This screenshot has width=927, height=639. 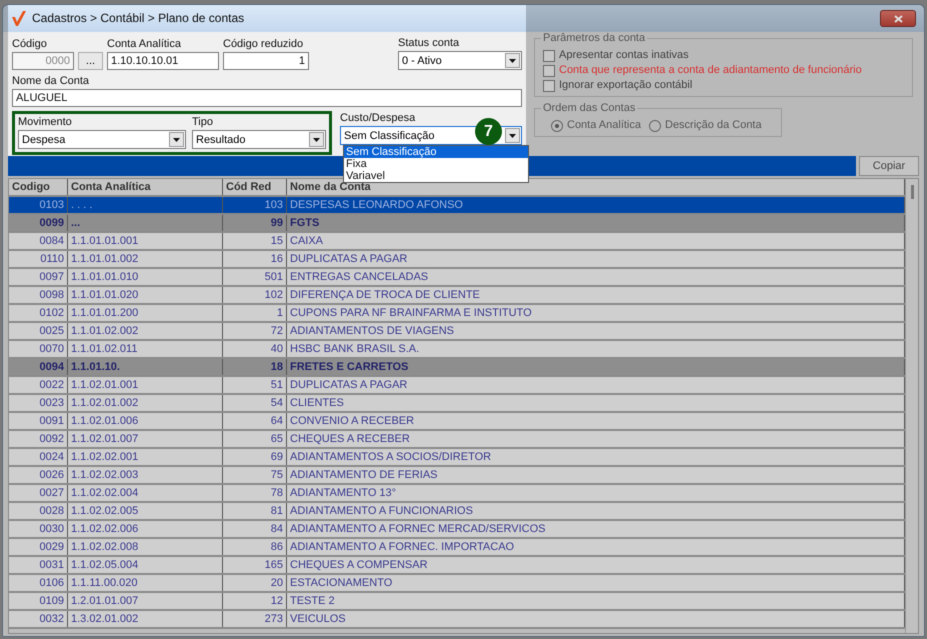 What do you see at coordinates (457, 584) in the screenshot?
I see `table-row: 0106 1.1.11.00.020 20 ESTACIONAMENTO` at bounding box center [457, 584].